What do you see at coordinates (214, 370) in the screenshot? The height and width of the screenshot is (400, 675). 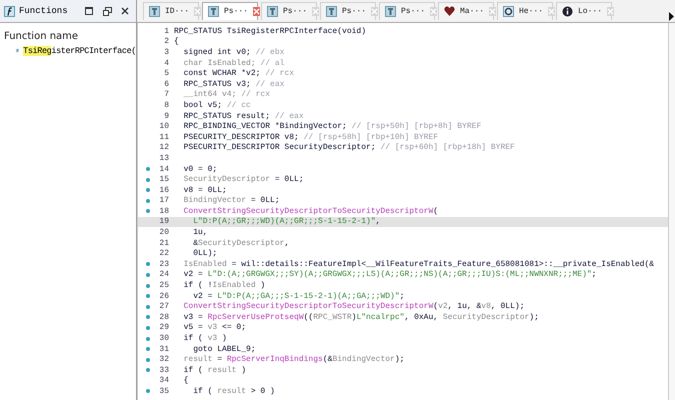 I see `code-line: if ( result )` at bounding box center [214, 370].